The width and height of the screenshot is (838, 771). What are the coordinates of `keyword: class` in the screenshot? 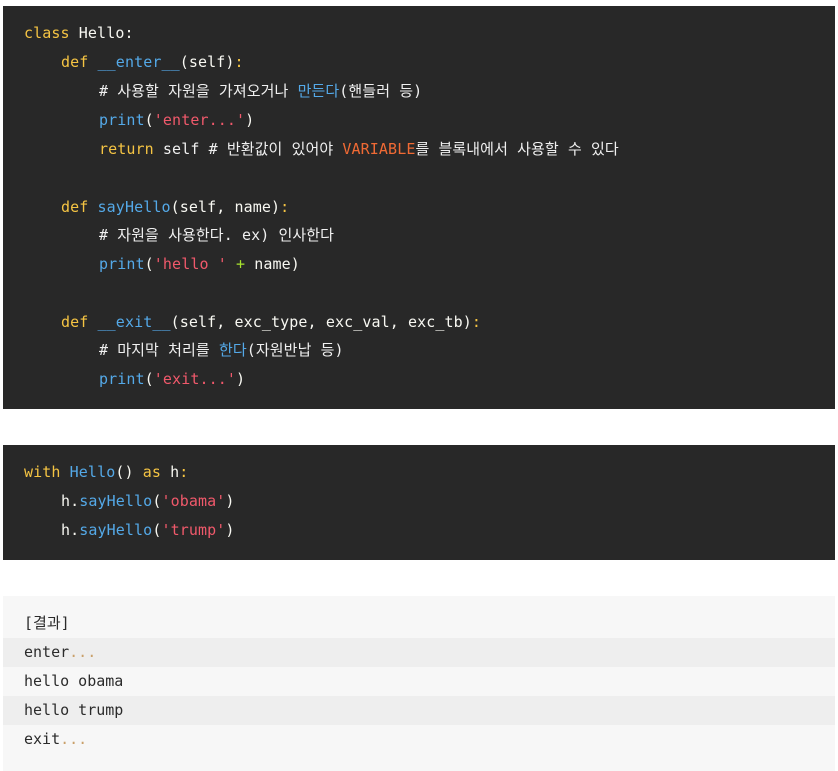 It's located at (47, 33).